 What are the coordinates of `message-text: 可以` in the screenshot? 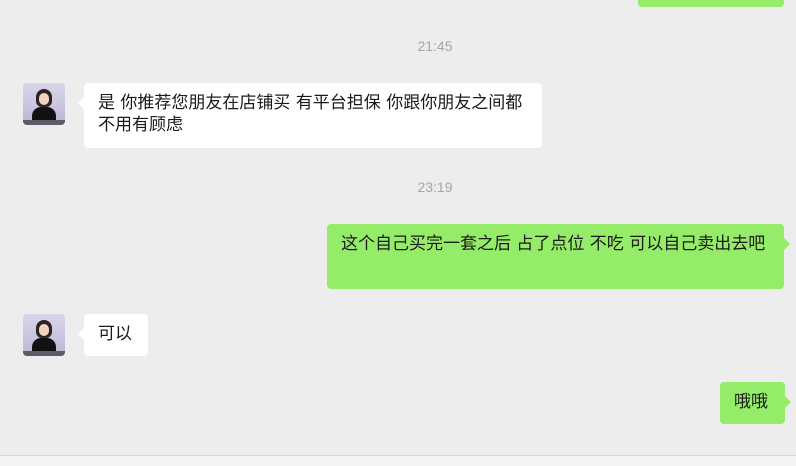 It's located at (115, 334).